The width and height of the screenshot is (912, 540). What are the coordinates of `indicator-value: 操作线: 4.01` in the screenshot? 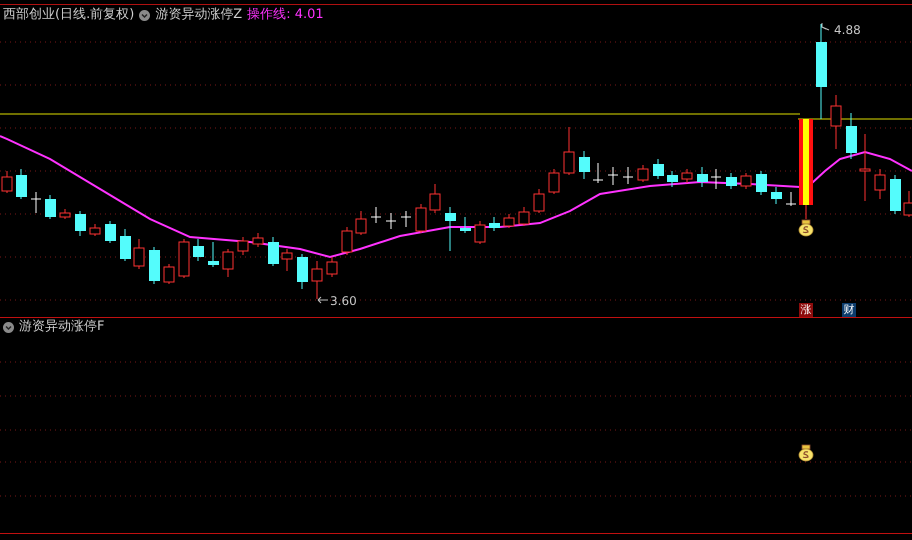 It's located at (285, 15).